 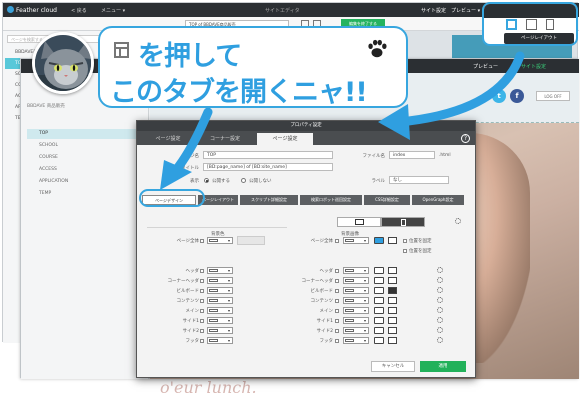 I want to click on subtab-css: CSS詳細設定, so click(x=387, y=200).